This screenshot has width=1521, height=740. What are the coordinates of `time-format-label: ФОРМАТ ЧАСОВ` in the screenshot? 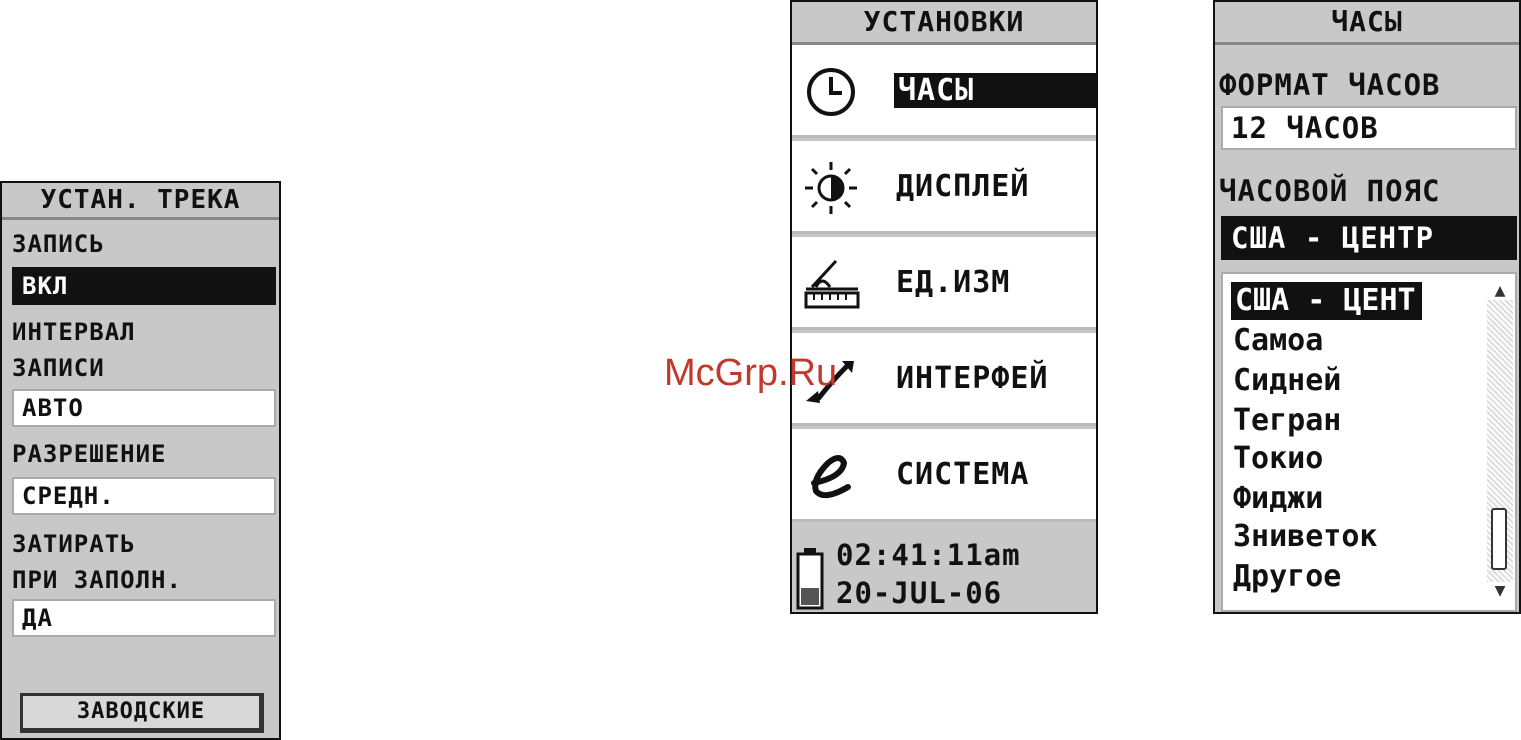 It's located at (1330, 85).